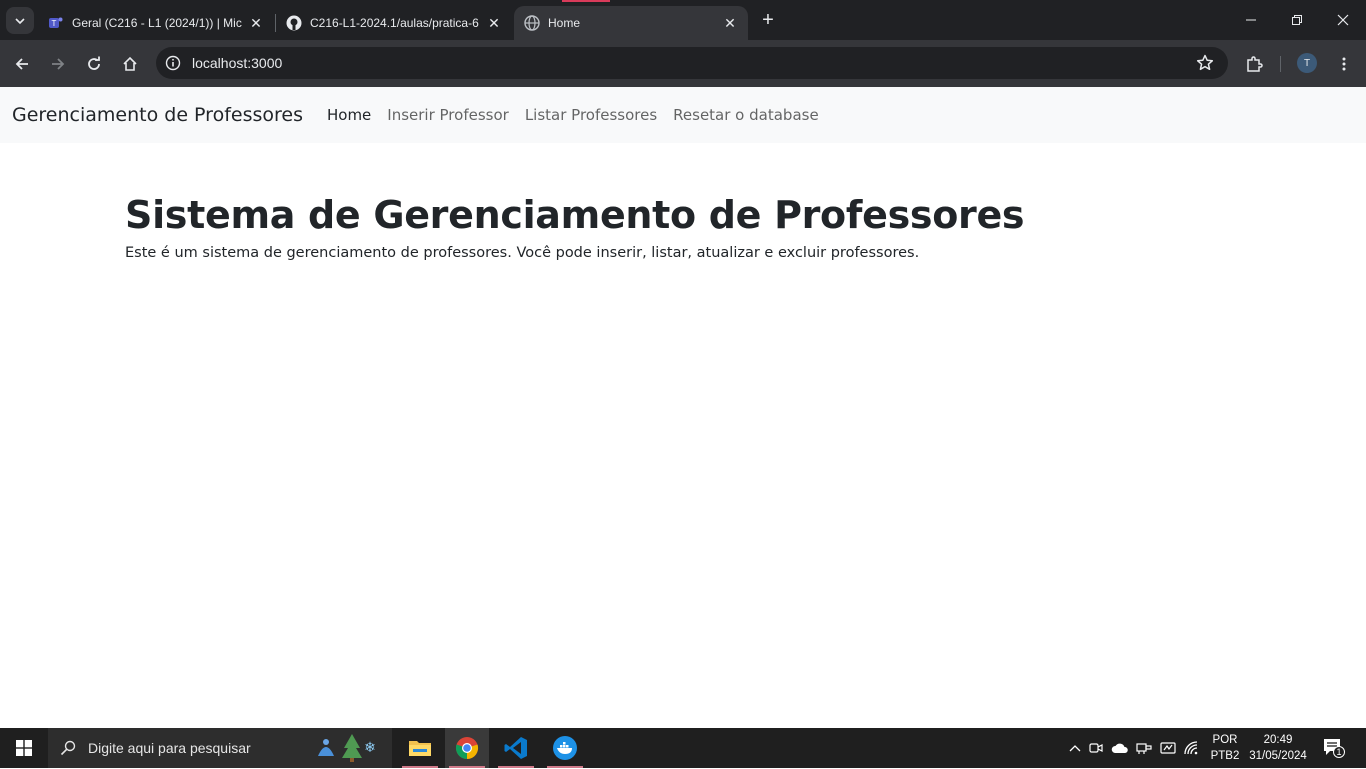 The height and width of the screenshot is (769, 1366). I want to click on site-info-icon, so click(173, 63).